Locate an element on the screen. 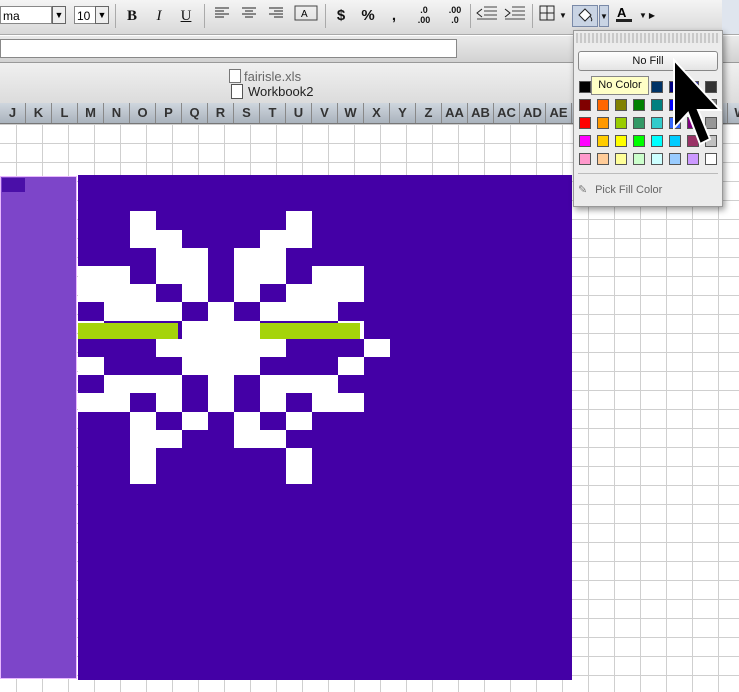  fill-color-icon is located at coordinates (585, 16).